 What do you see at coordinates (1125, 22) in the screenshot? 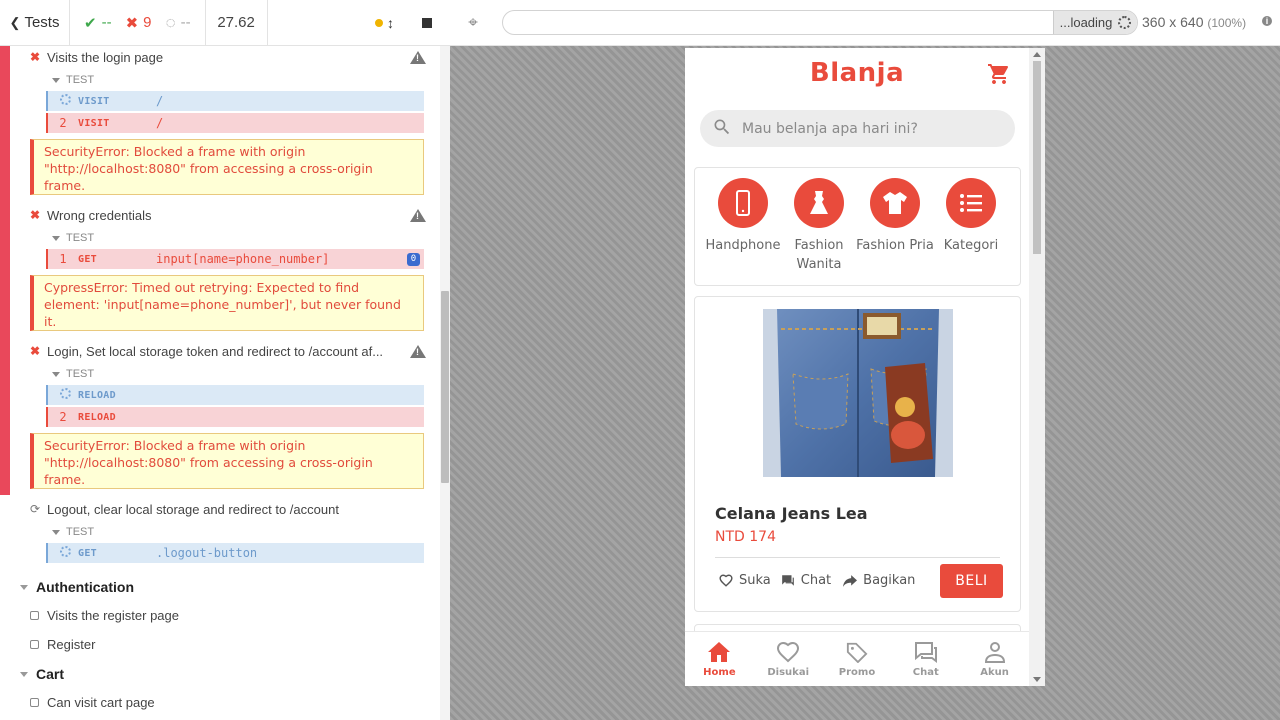
I see `loading-spinner-icon` at bounding box center [1125, 22].